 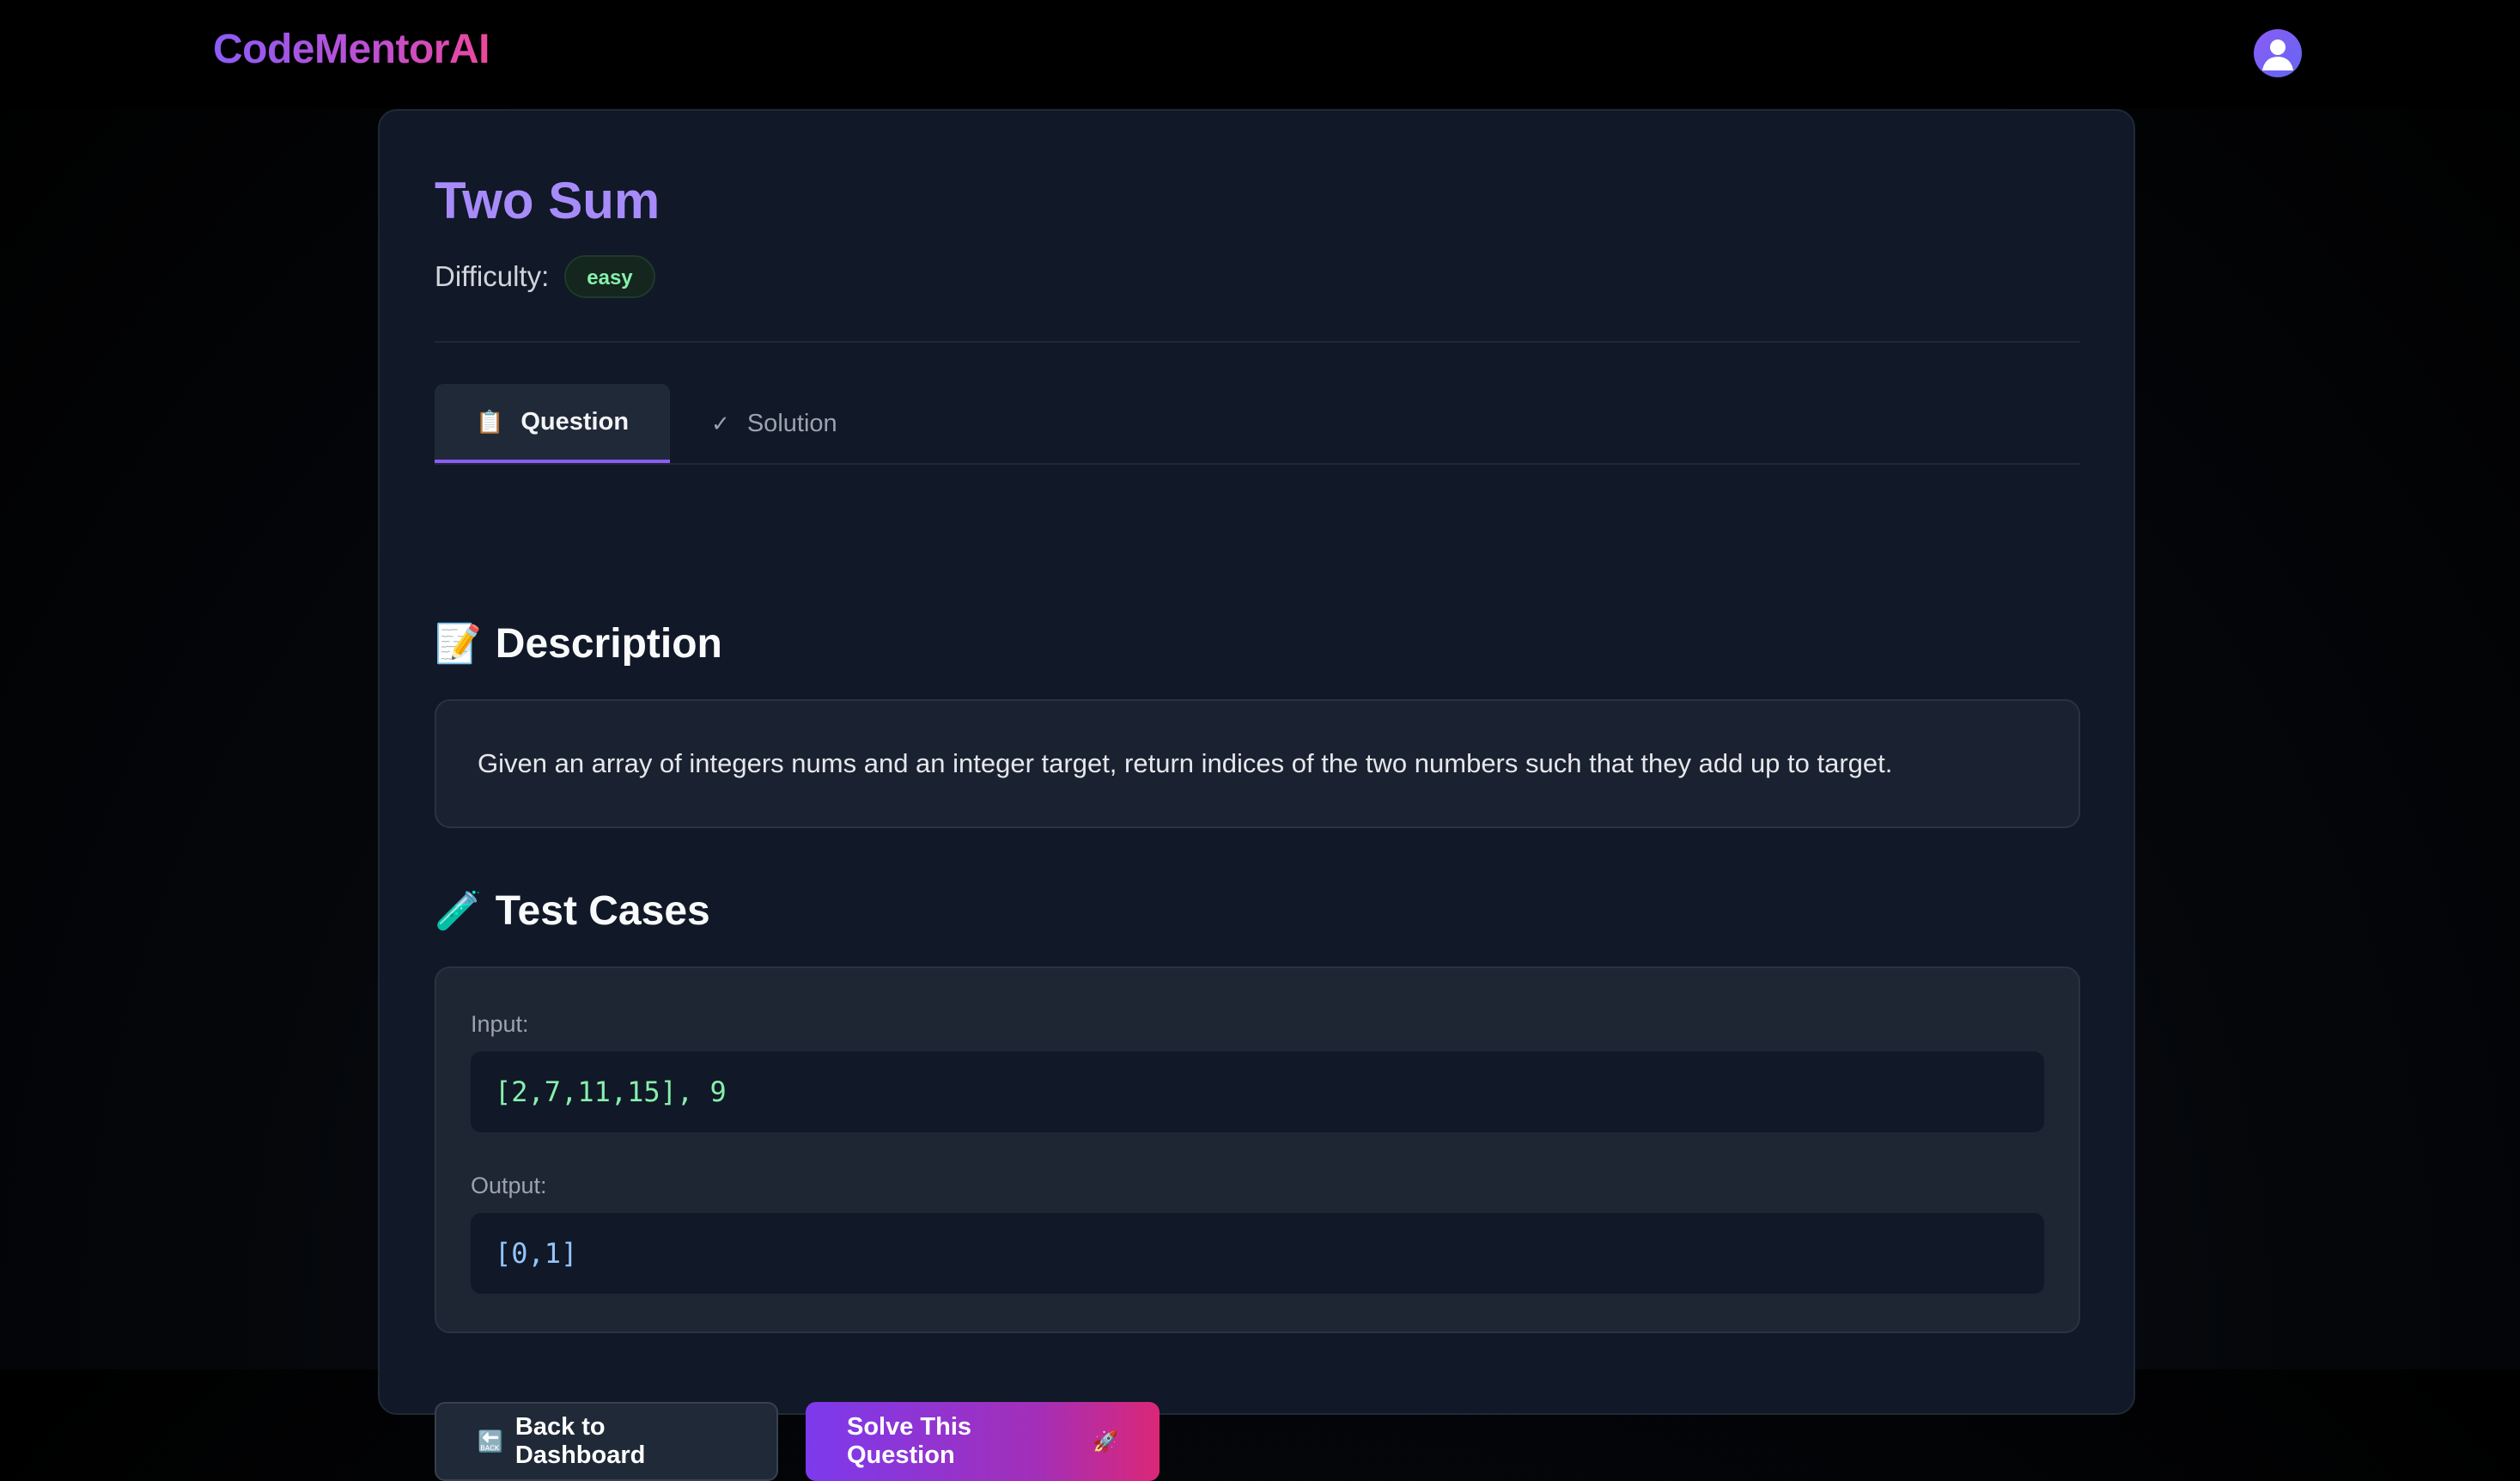 I want to click on user-avatar, so click(x=2278, y=53).